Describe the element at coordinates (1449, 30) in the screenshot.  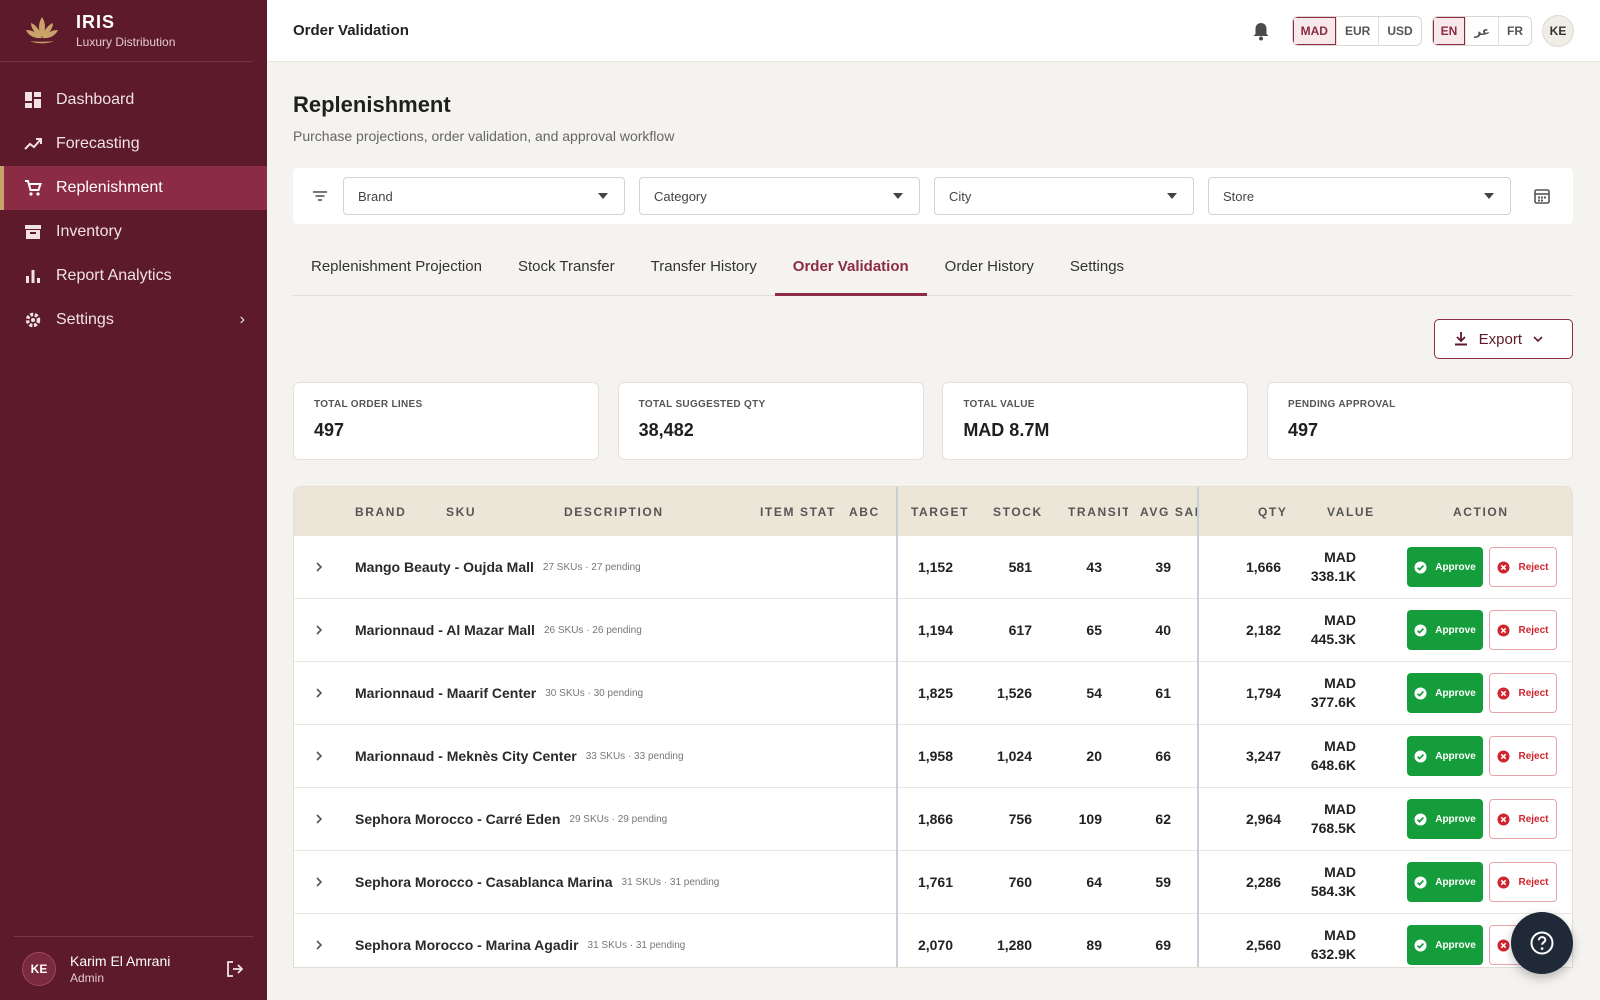
I see `language-option-en: EN` at that location.